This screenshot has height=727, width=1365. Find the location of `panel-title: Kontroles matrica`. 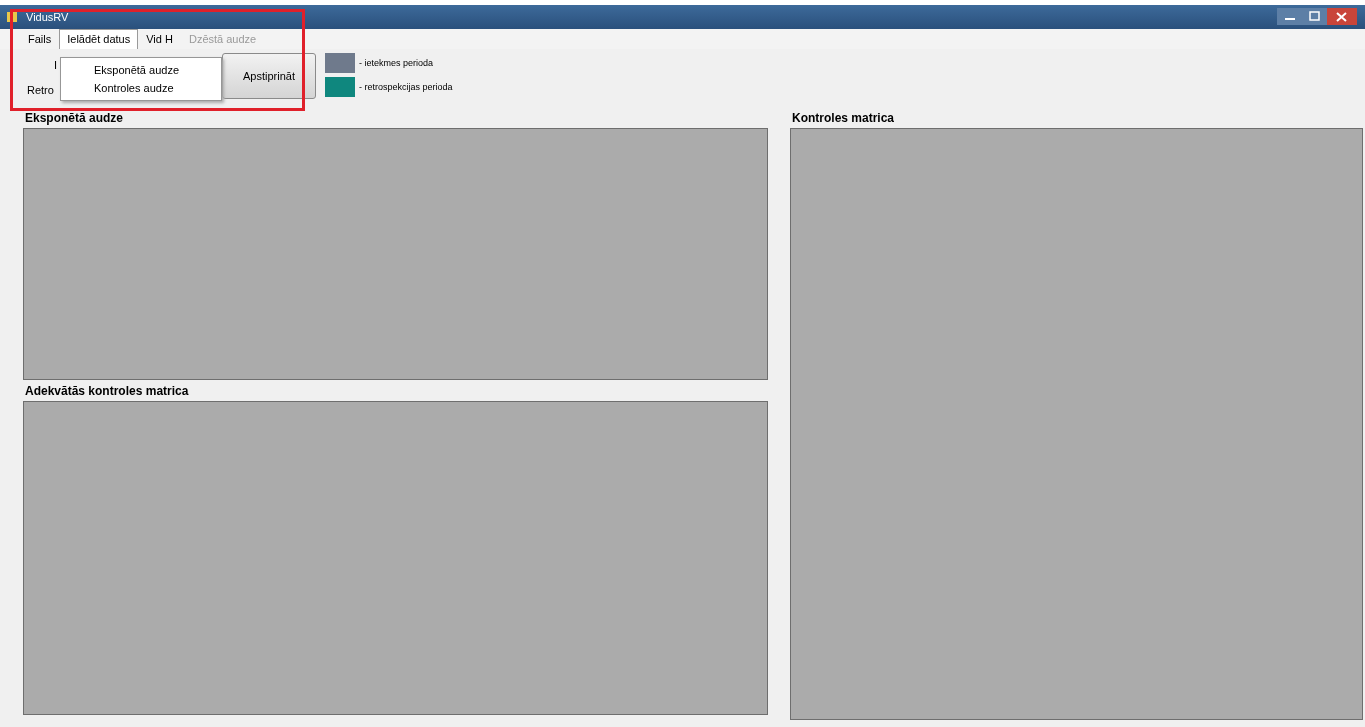

panel-title: Kontroles matrica is located at coordinates (843, 118).